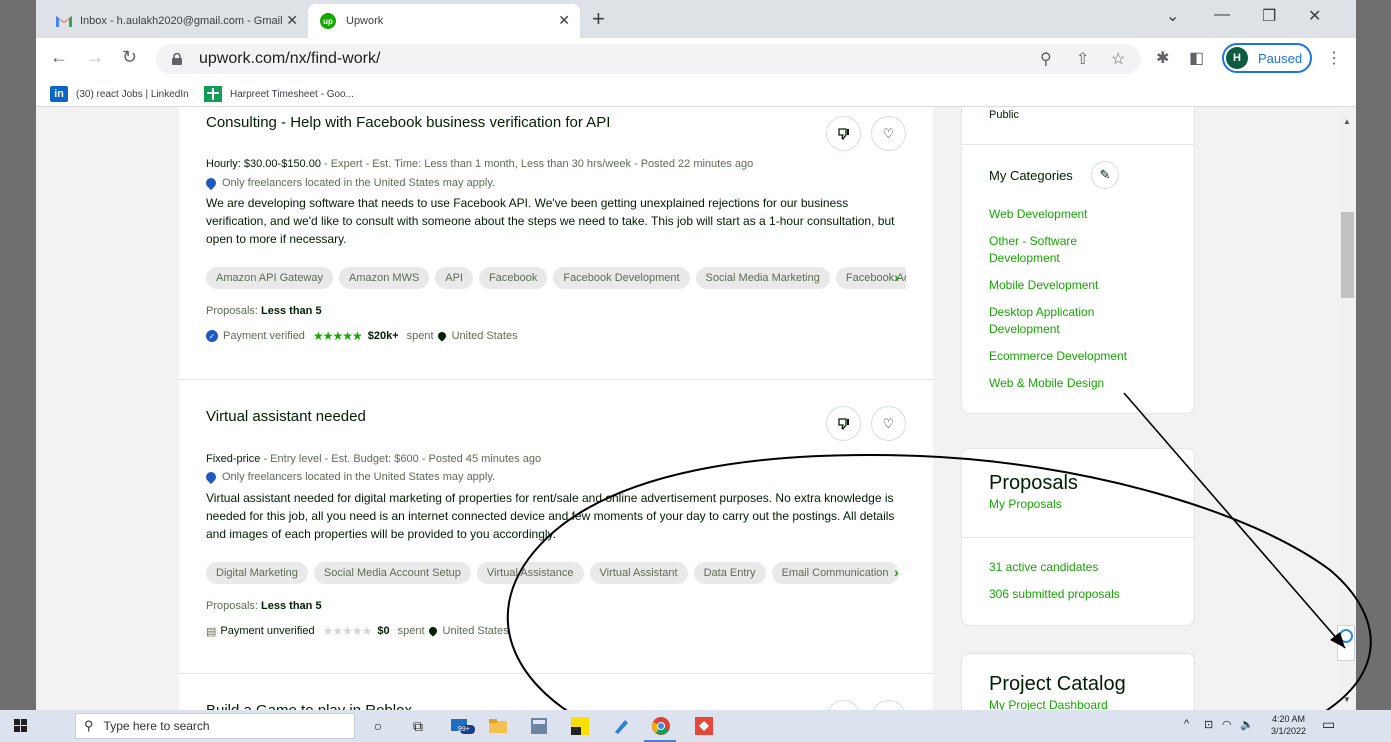 The image size is (1391, 742). What do you see at coordinates (621, 726) in the screenshot?
I see `notes-app-icon` at bounding box center [621, 726].